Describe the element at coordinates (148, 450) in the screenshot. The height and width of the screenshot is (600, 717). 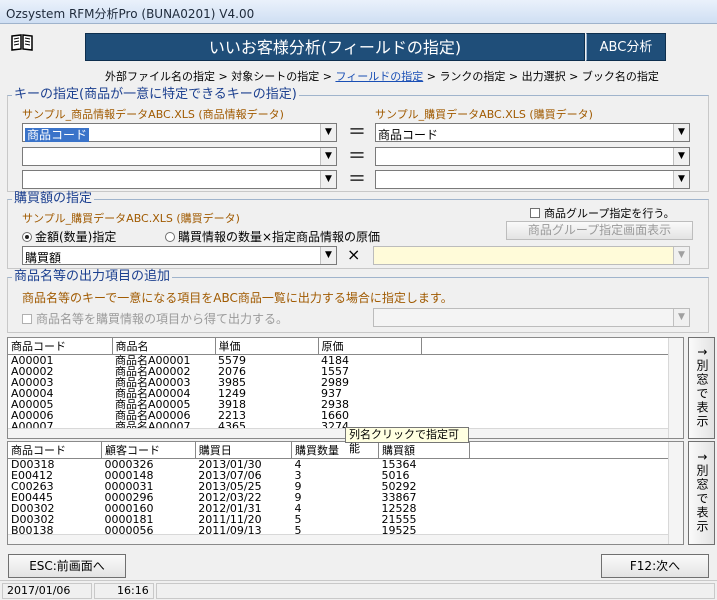
I see `column-header: 顧客コード` at that location.